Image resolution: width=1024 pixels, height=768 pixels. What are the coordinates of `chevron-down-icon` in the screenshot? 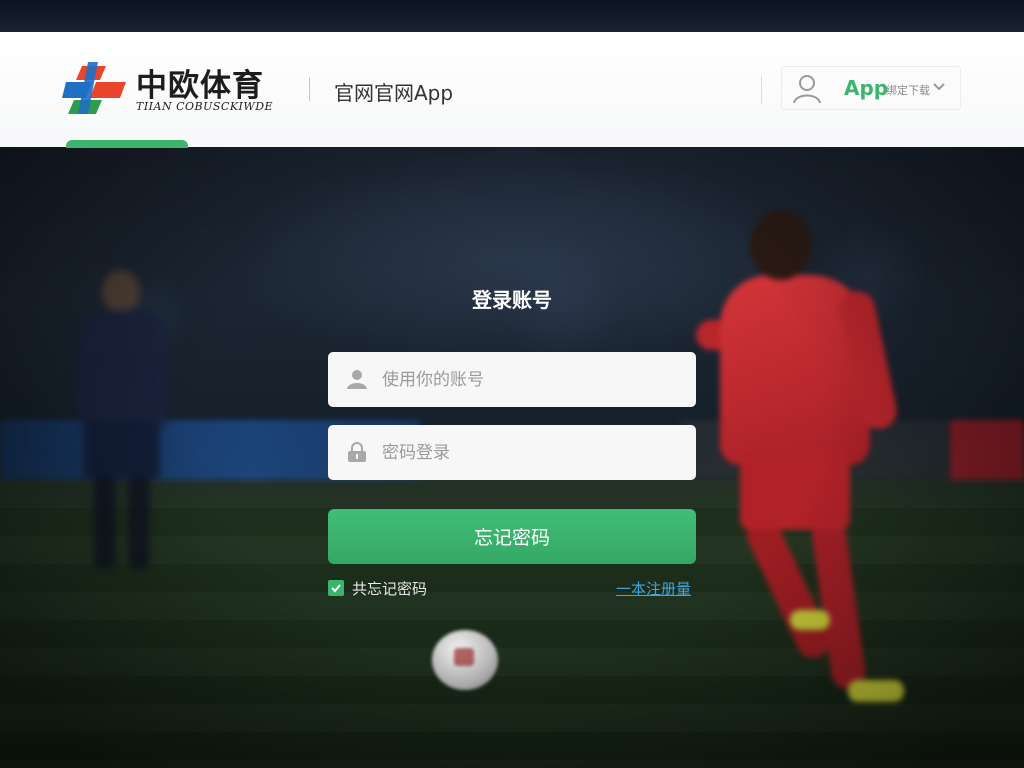 It's located at (939, 87).